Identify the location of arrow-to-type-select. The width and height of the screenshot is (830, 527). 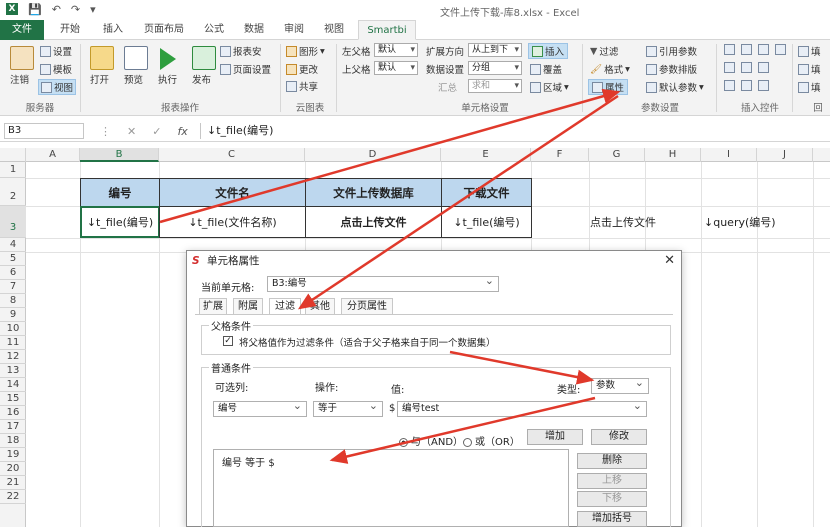
(522, 367).